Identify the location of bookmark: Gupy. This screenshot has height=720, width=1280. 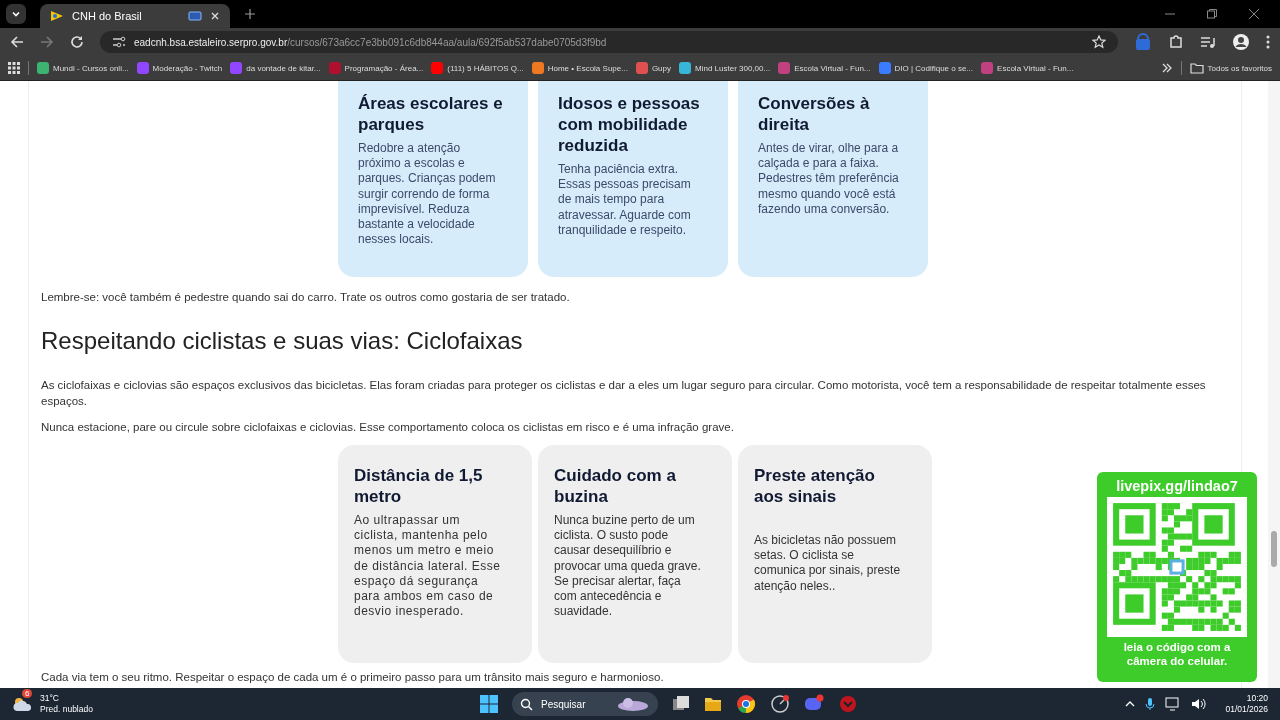
(653, 68).